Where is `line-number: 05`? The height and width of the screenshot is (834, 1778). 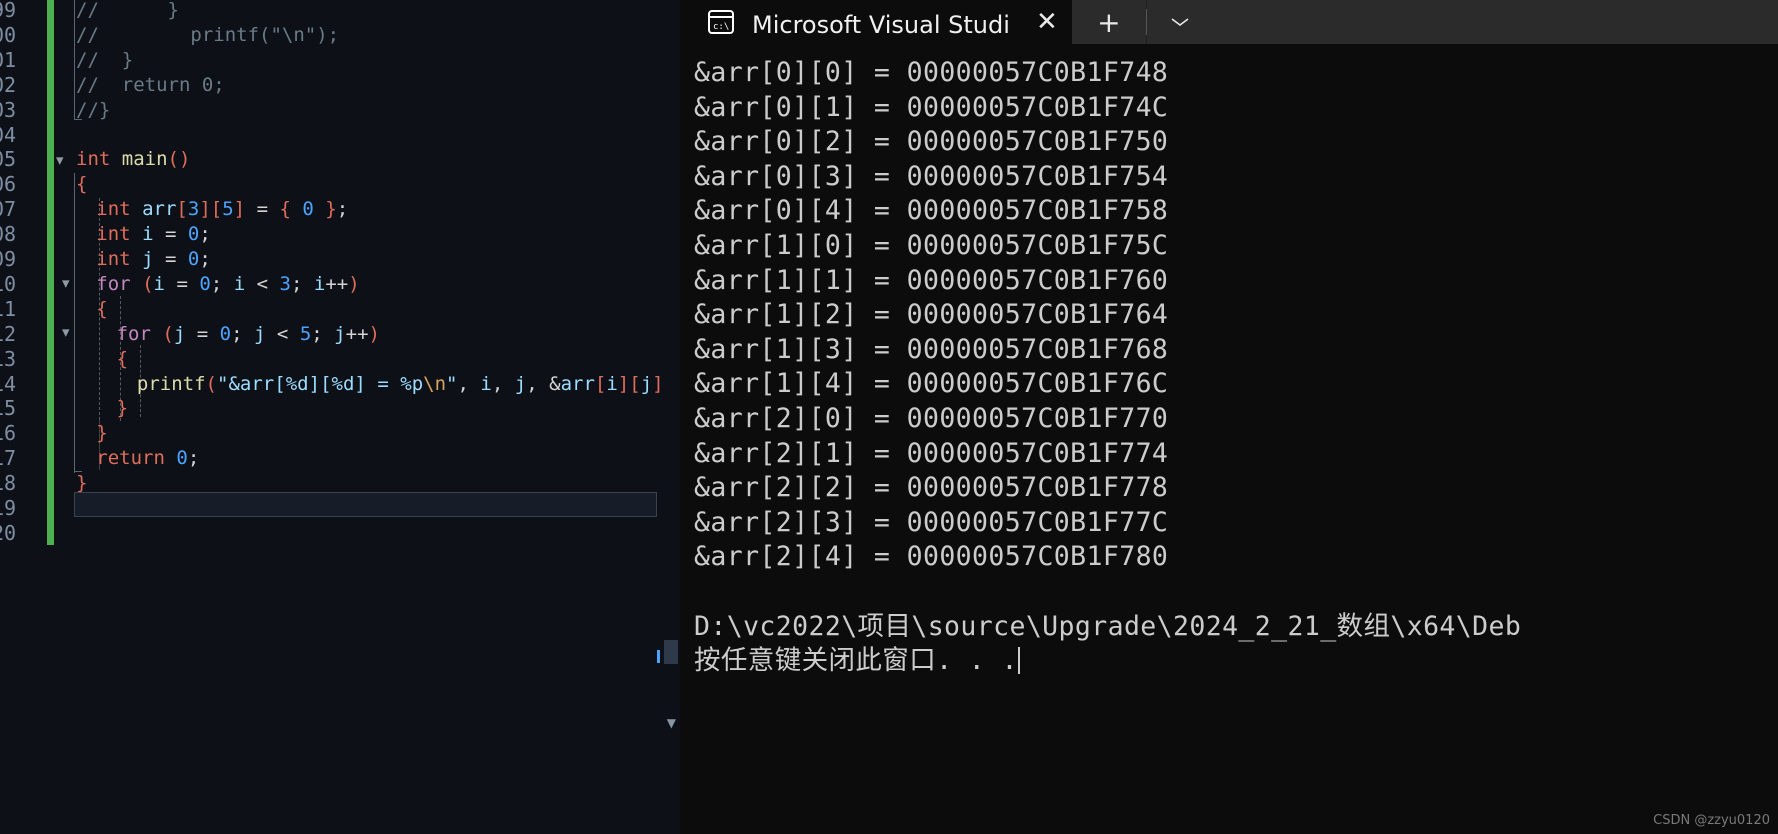 line-number: 05 is located at coordinates (8, 159).